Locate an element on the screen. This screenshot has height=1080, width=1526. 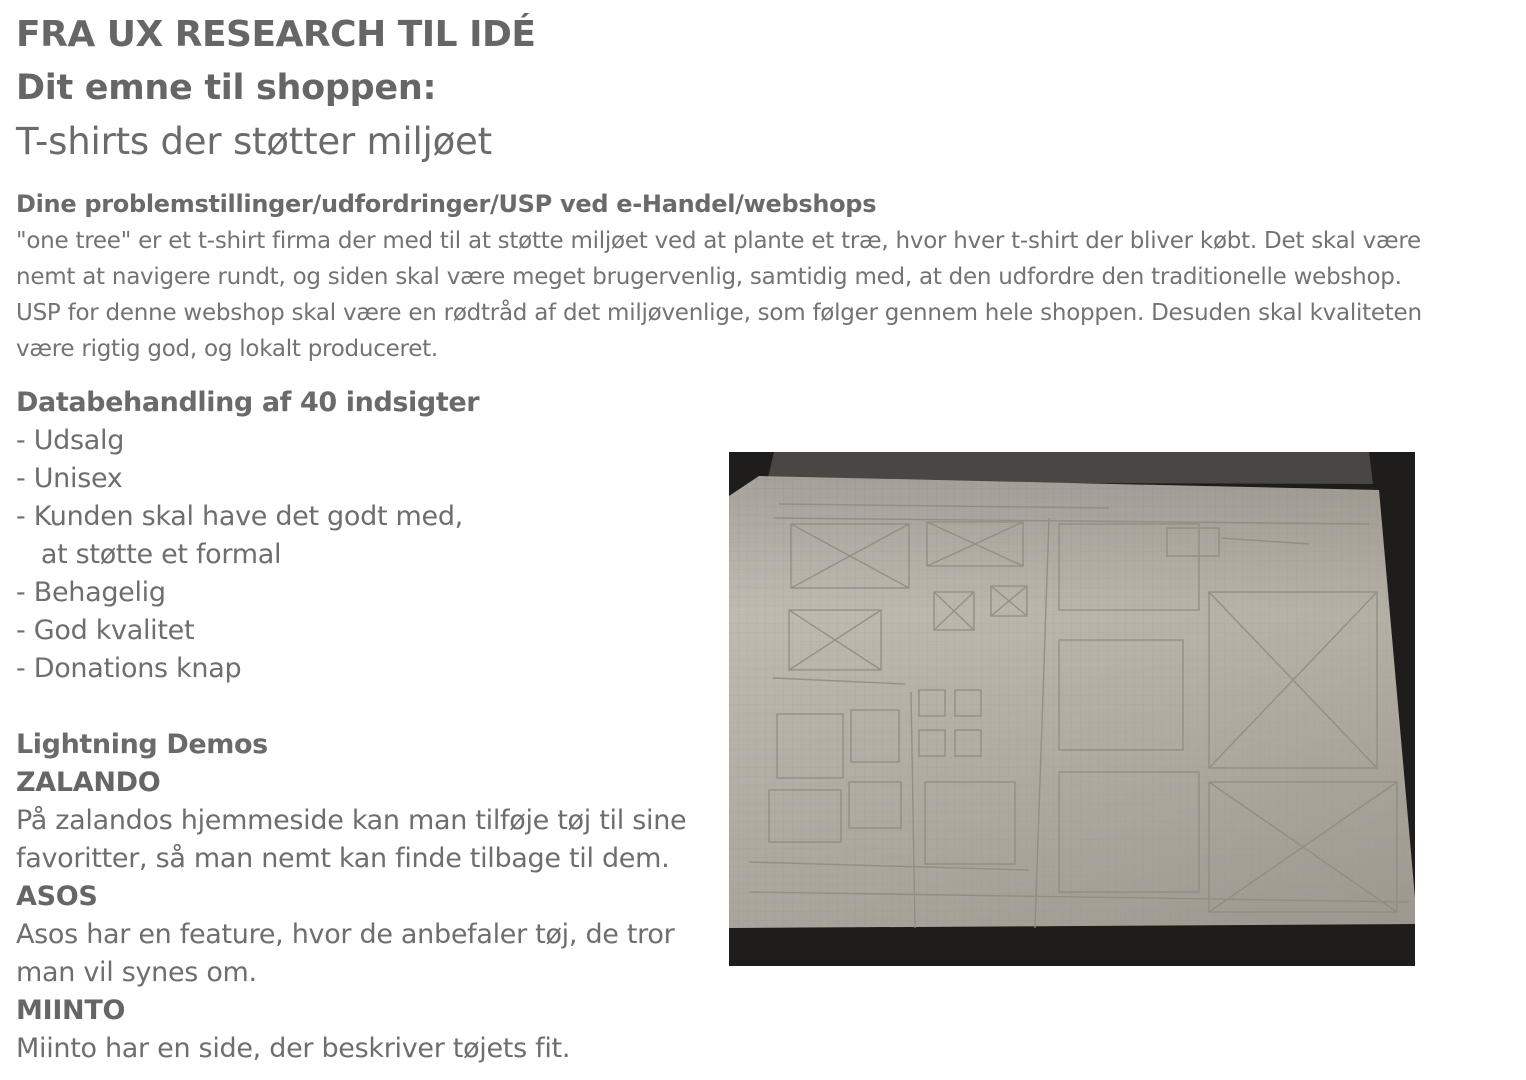
topic-text: T-shirts der støtter miljøet is located at coordinates (254, 141).